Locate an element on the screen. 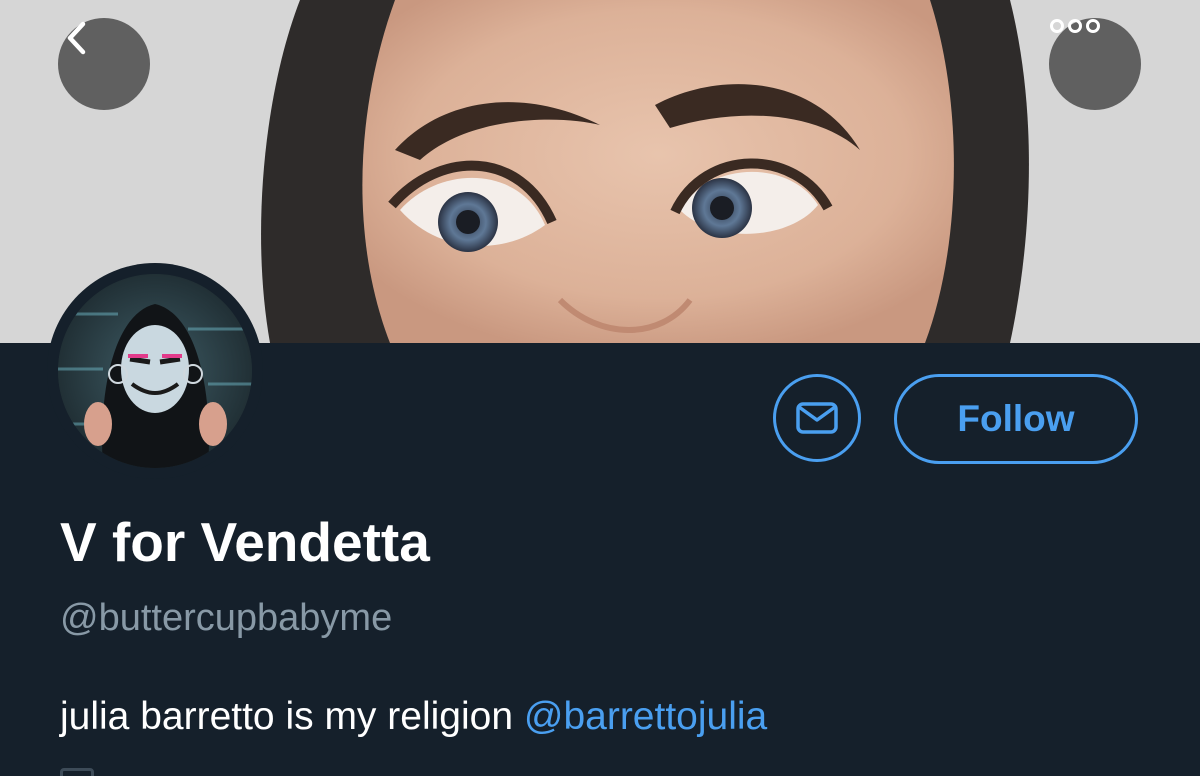  calendar-icon is located at coordinates (77, 772).